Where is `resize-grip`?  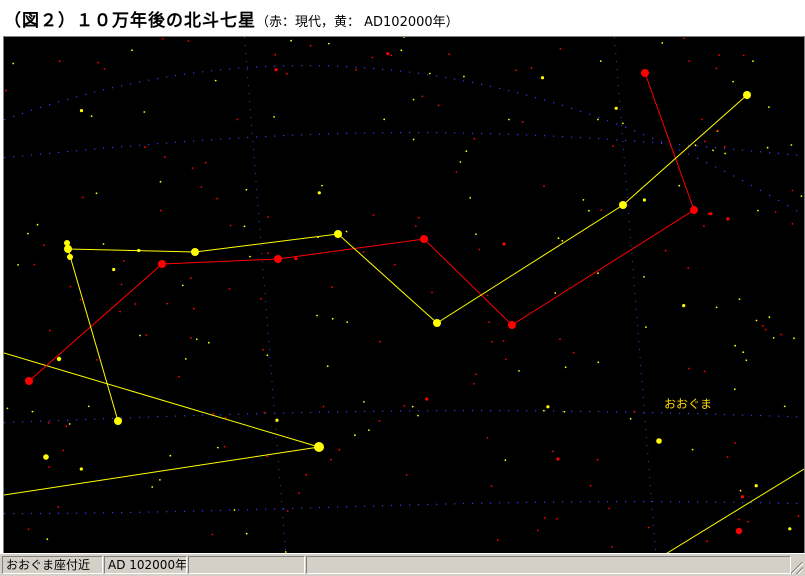 resize-grip is located at coordinates (797, 568).